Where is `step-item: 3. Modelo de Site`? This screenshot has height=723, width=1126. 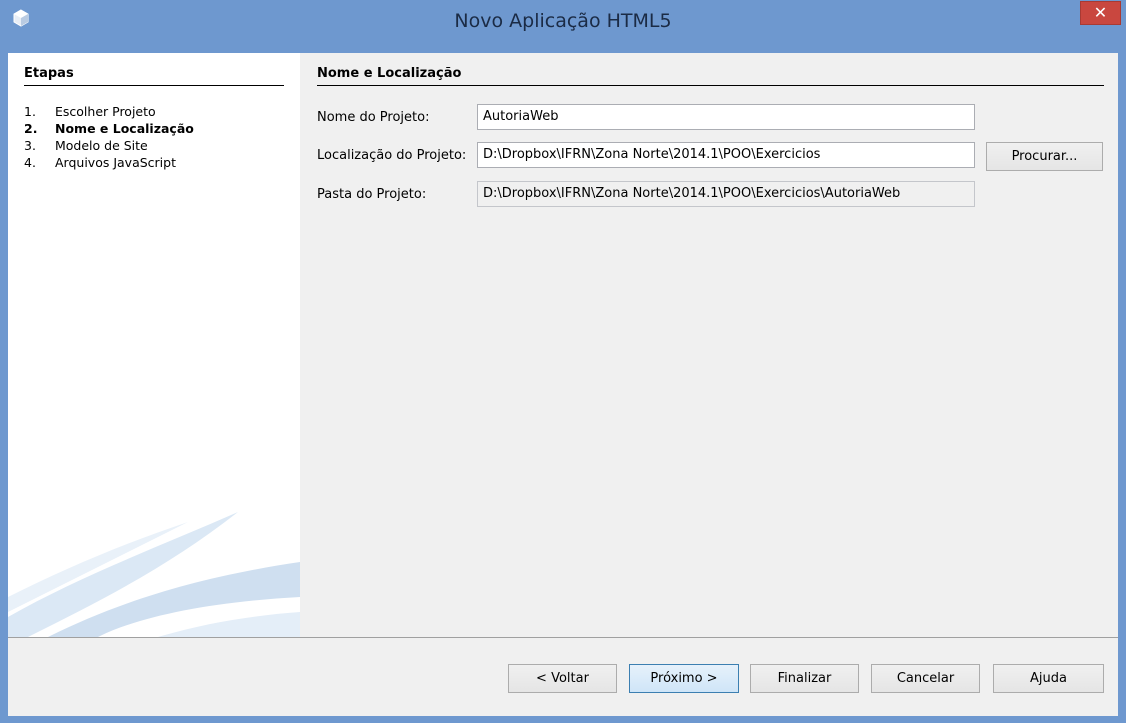 step-item: 3. Modelo de Site is located at coordinates (109, 145).